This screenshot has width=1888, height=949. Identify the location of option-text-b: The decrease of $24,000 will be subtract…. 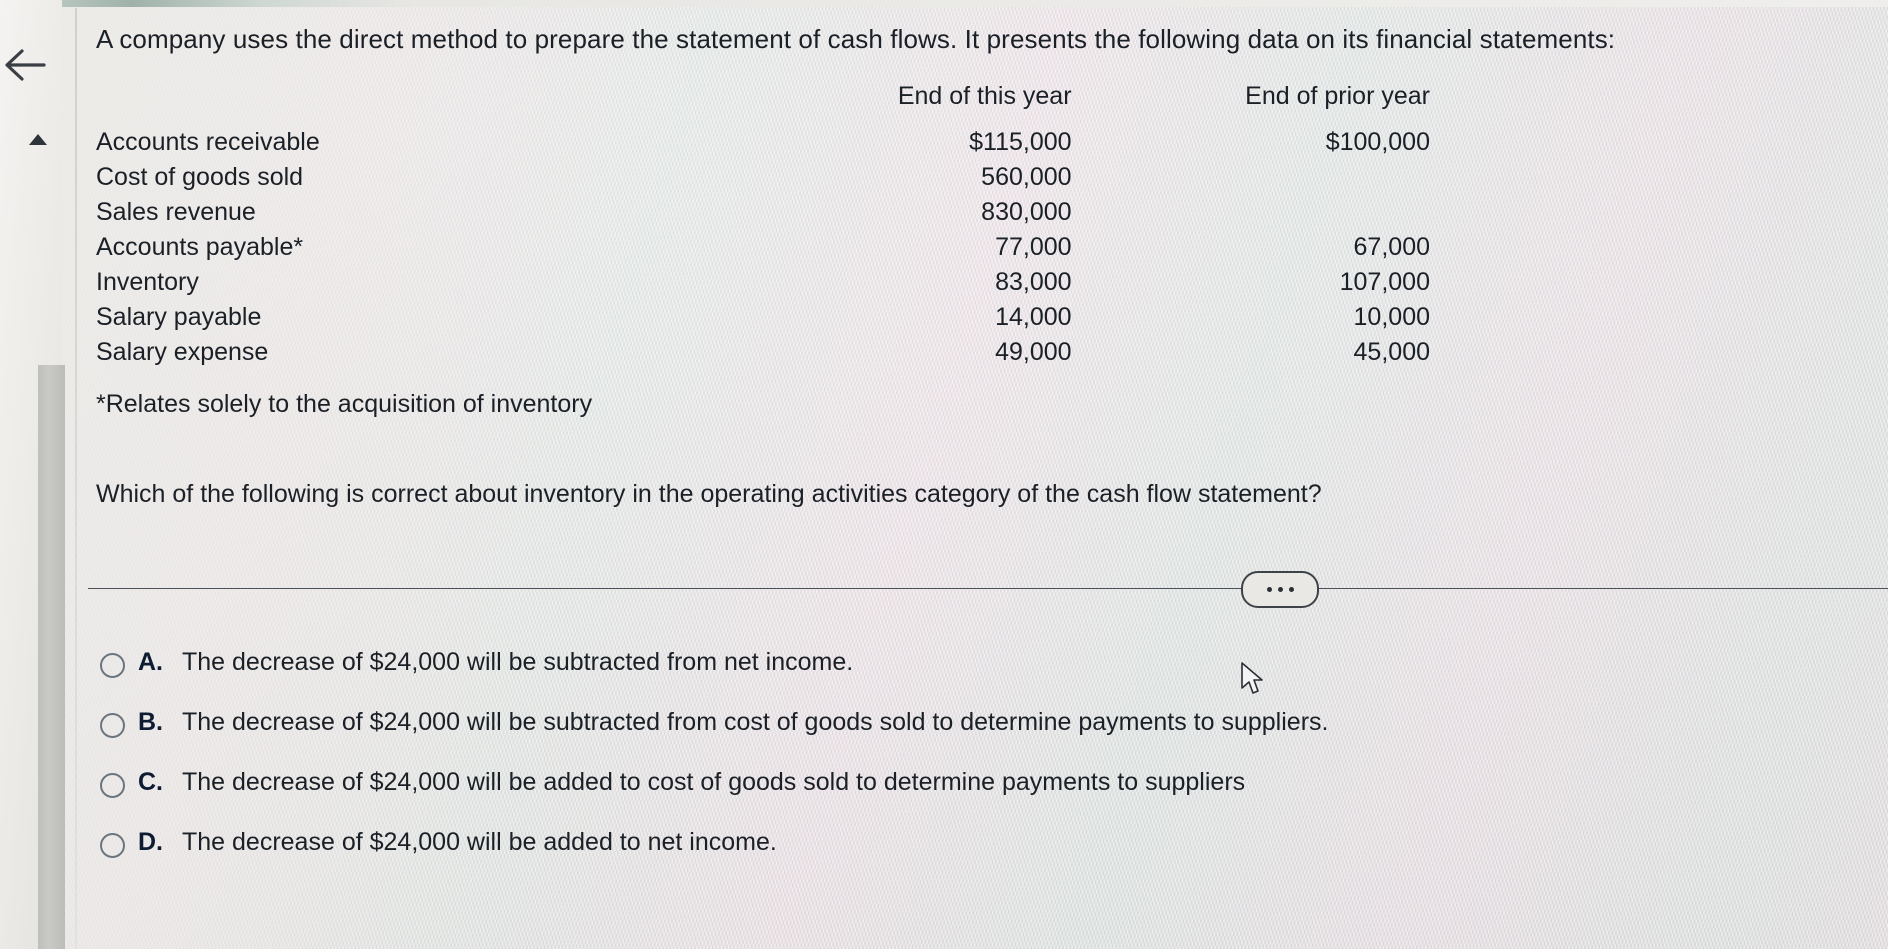
(755, 722).